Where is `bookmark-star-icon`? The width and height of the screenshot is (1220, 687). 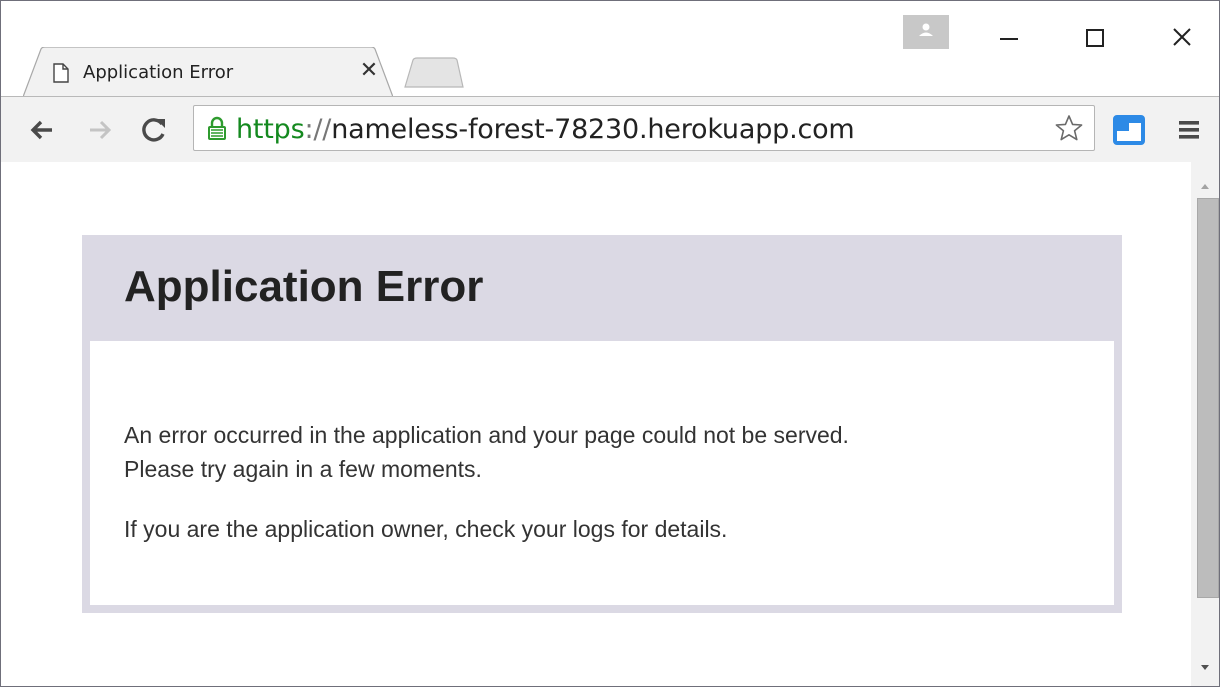 bookmark-star-icon is located at coordinates (1069, 130).